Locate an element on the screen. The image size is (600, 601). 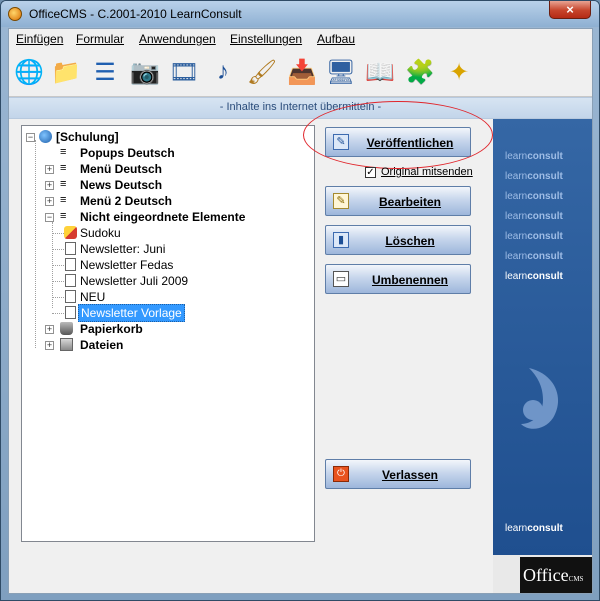
film-icon: 🎞 is located at coordinates (184, 72).